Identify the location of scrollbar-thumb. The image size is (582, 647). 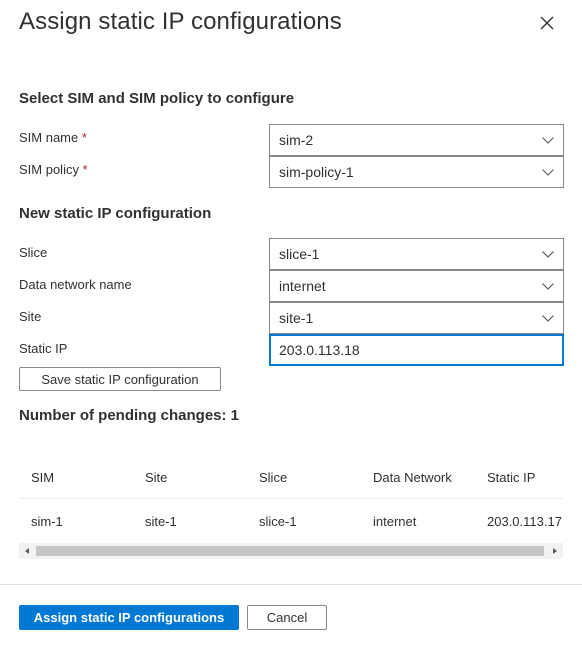
(290, 551).